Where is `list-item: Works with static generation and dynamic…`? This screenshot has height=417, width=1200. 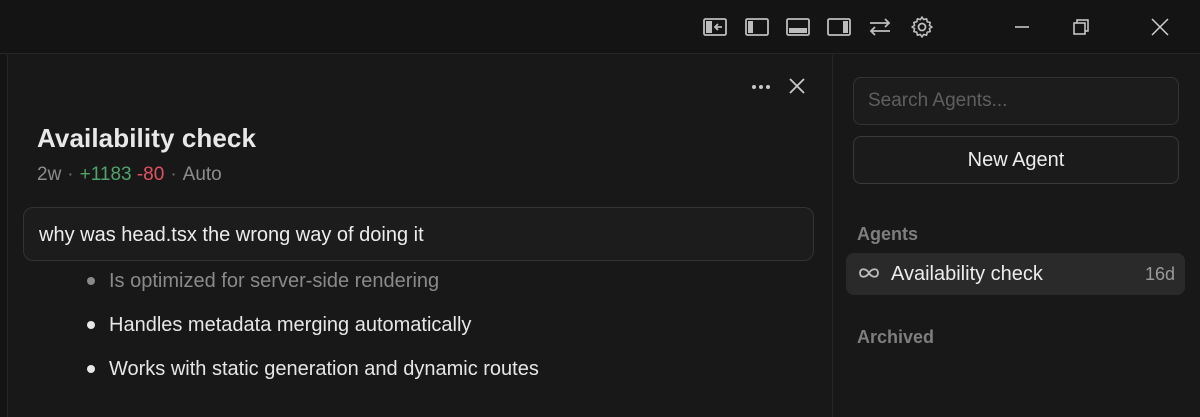 list-item: Works with static generation and dynamic… is located at coordinates (313, 376).